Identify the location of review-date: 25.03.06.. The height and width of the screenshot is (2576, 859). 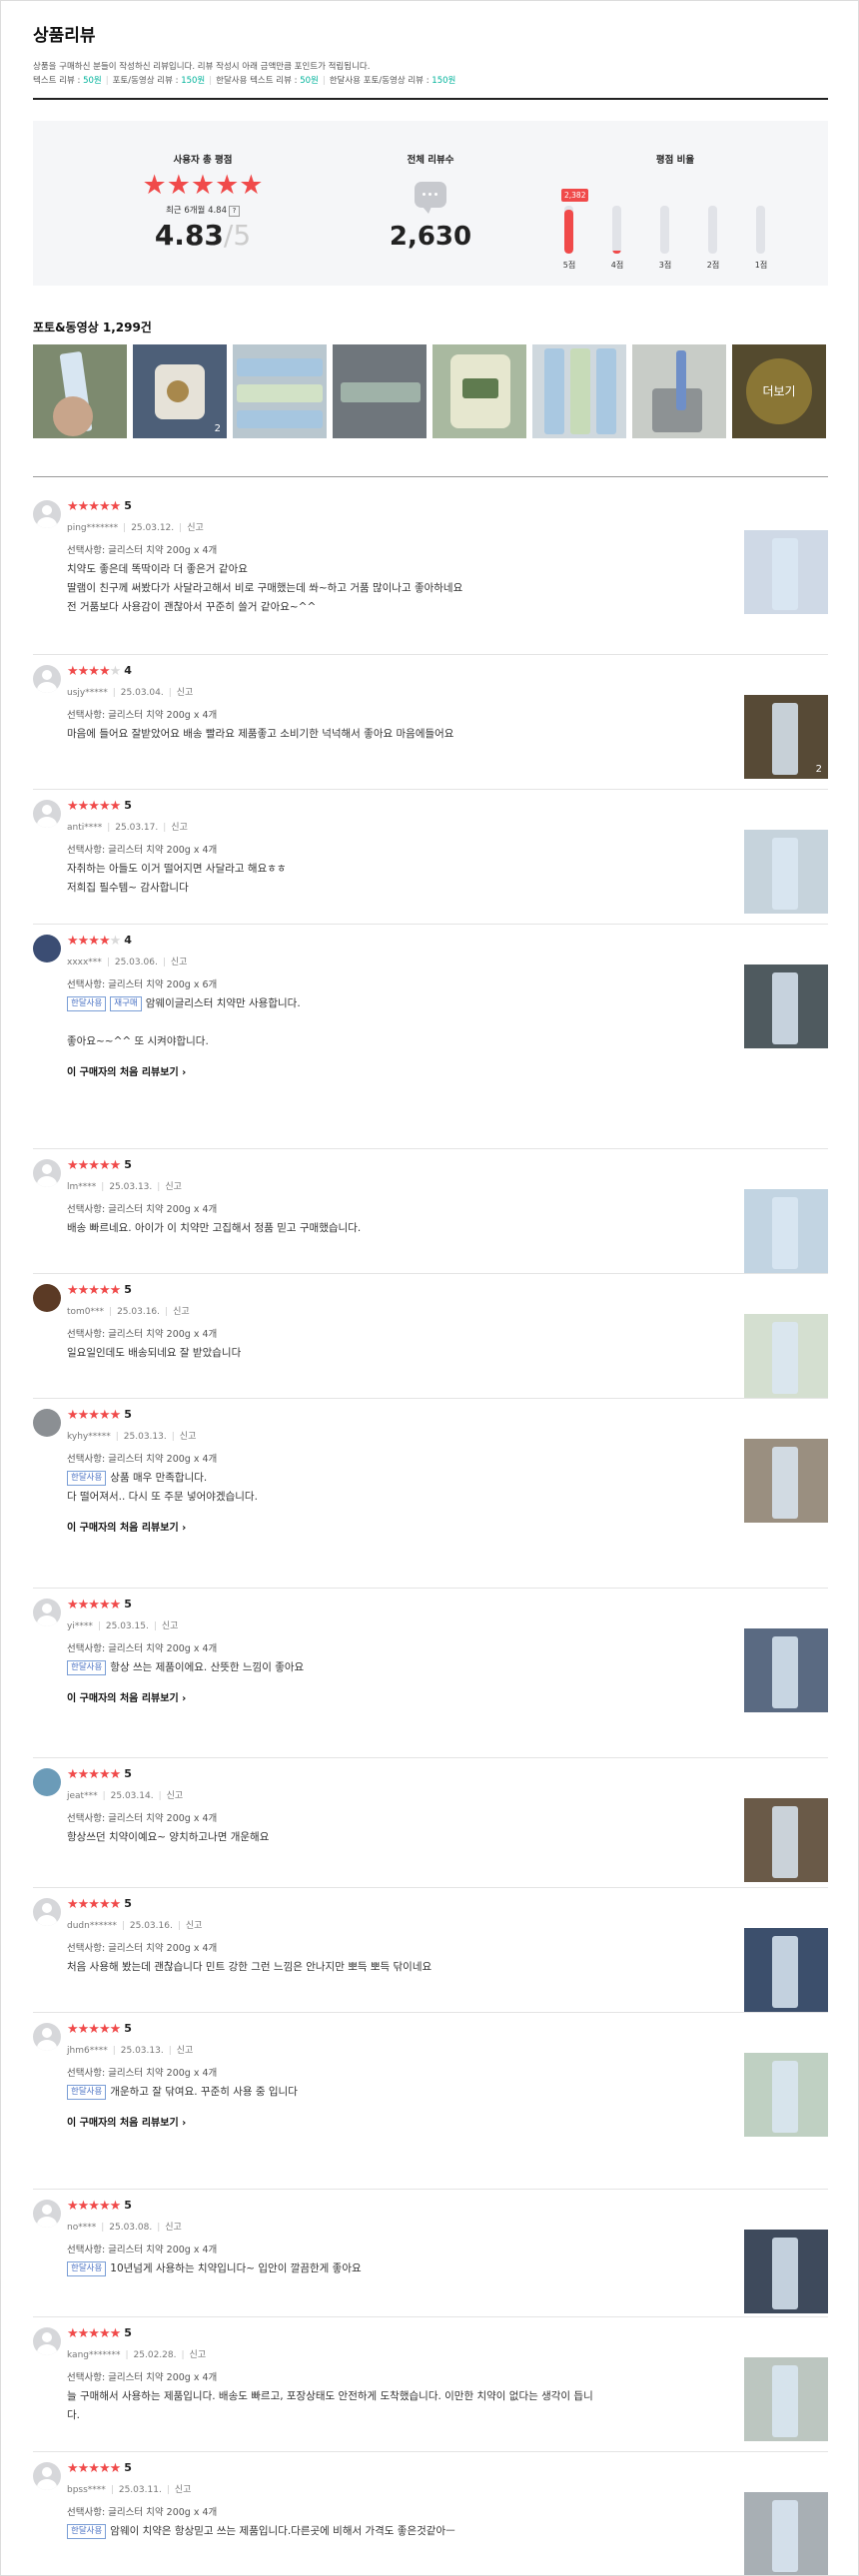
(136, 962).